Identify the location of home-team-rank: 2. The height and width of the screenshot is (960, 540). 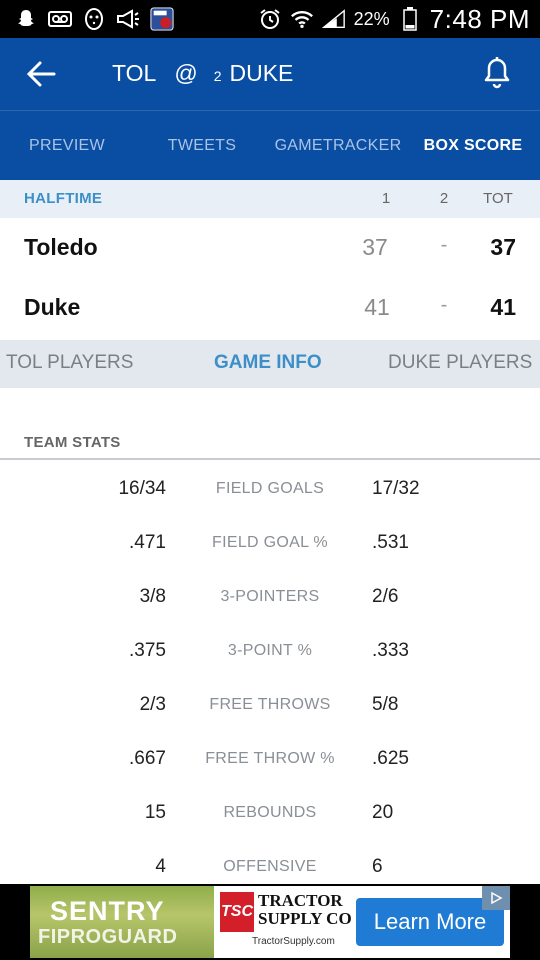
(217, 76).